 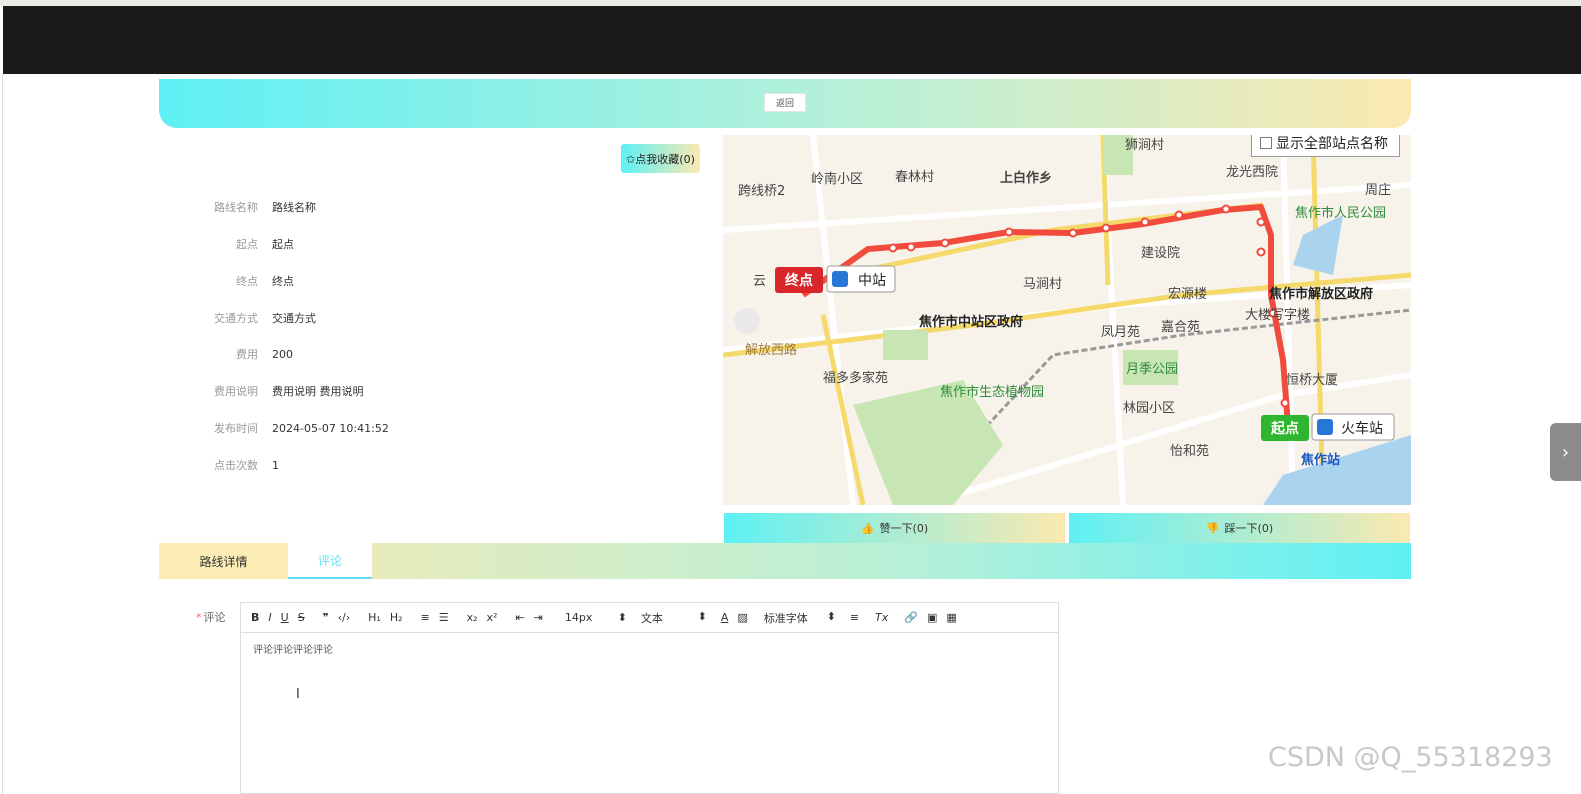 I want to click on info-label: 点击次数, so click(x=236, y=465).